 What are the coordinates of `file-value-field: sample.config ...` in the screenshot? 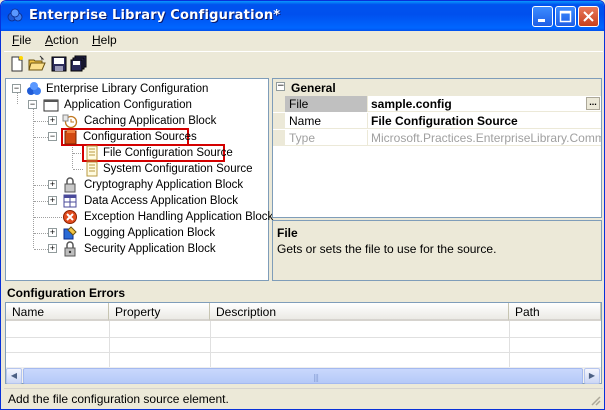 It's located at (485, 104).